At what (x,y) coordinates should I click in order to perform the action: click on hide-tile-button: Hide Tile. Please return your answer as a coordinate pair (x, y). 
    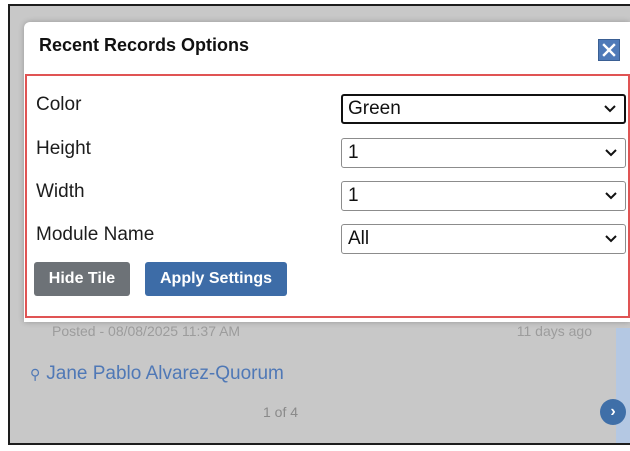
    Looking at the image, I should click on (82, 279).